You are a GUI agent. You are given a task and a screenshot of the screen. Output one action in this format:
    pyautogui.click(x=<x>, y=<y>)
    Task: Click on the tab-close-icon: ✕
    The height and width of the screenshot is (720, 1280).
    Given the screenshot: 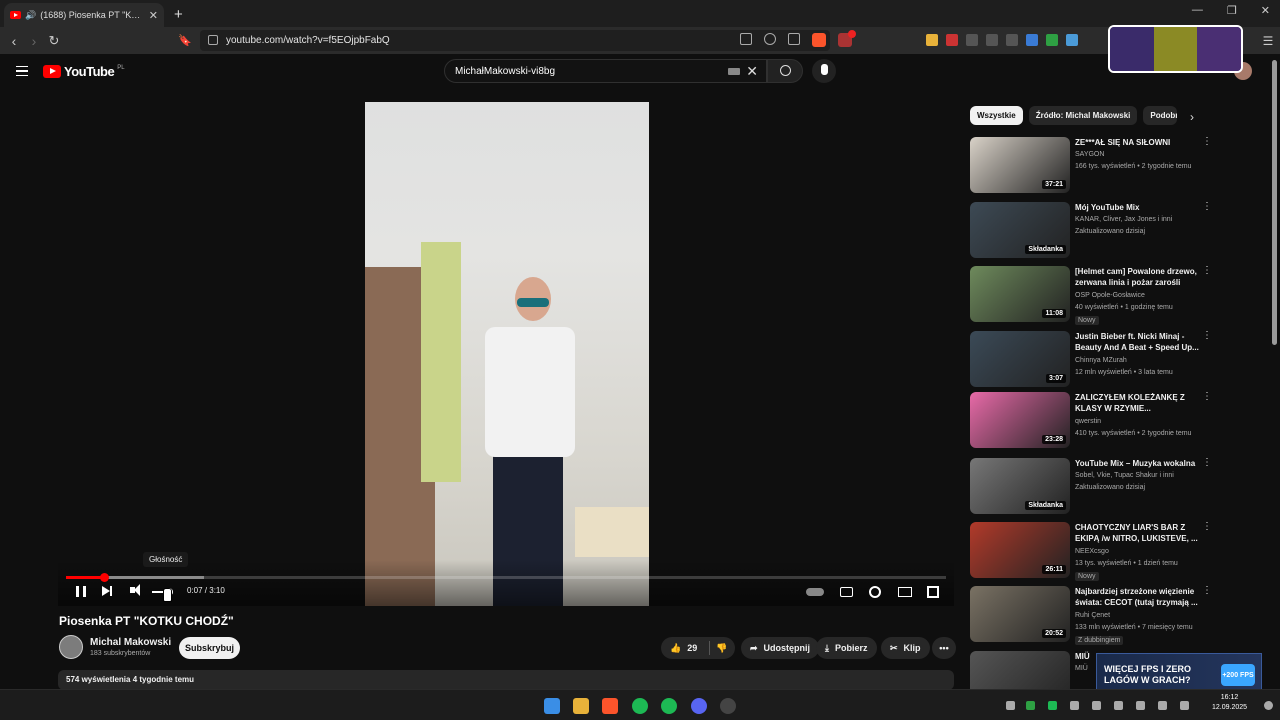 What is the action you would take?
    pyautogui.click(x=153, y=15)
    